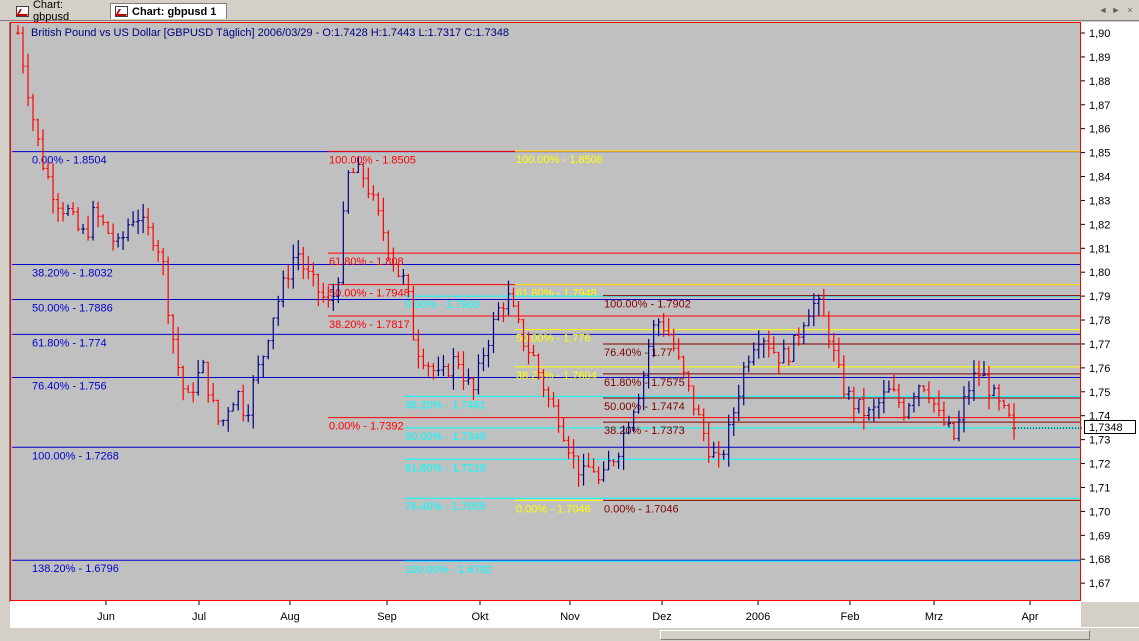 This screenshot has height=641, width=1139. I want to click on fib-level-label: 61.80% - 1.7948, so click(556, 294).